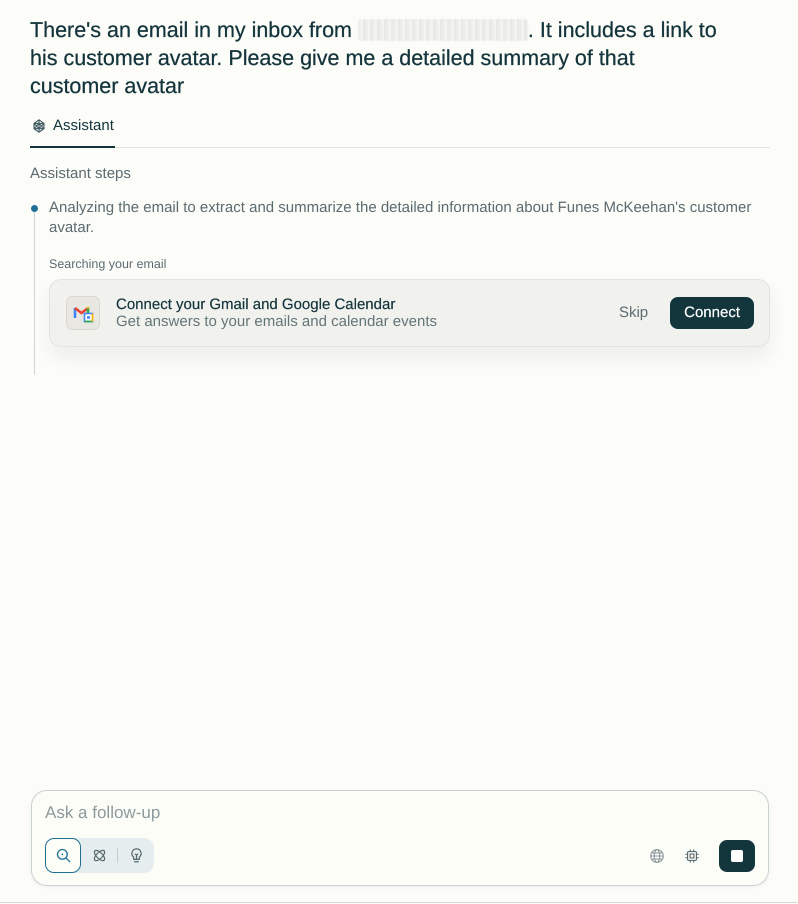  Describe the element at coordinates (256, 304) in the screenshot. I see `card-title: Connect your Gmail and Google Calendar` at that location.